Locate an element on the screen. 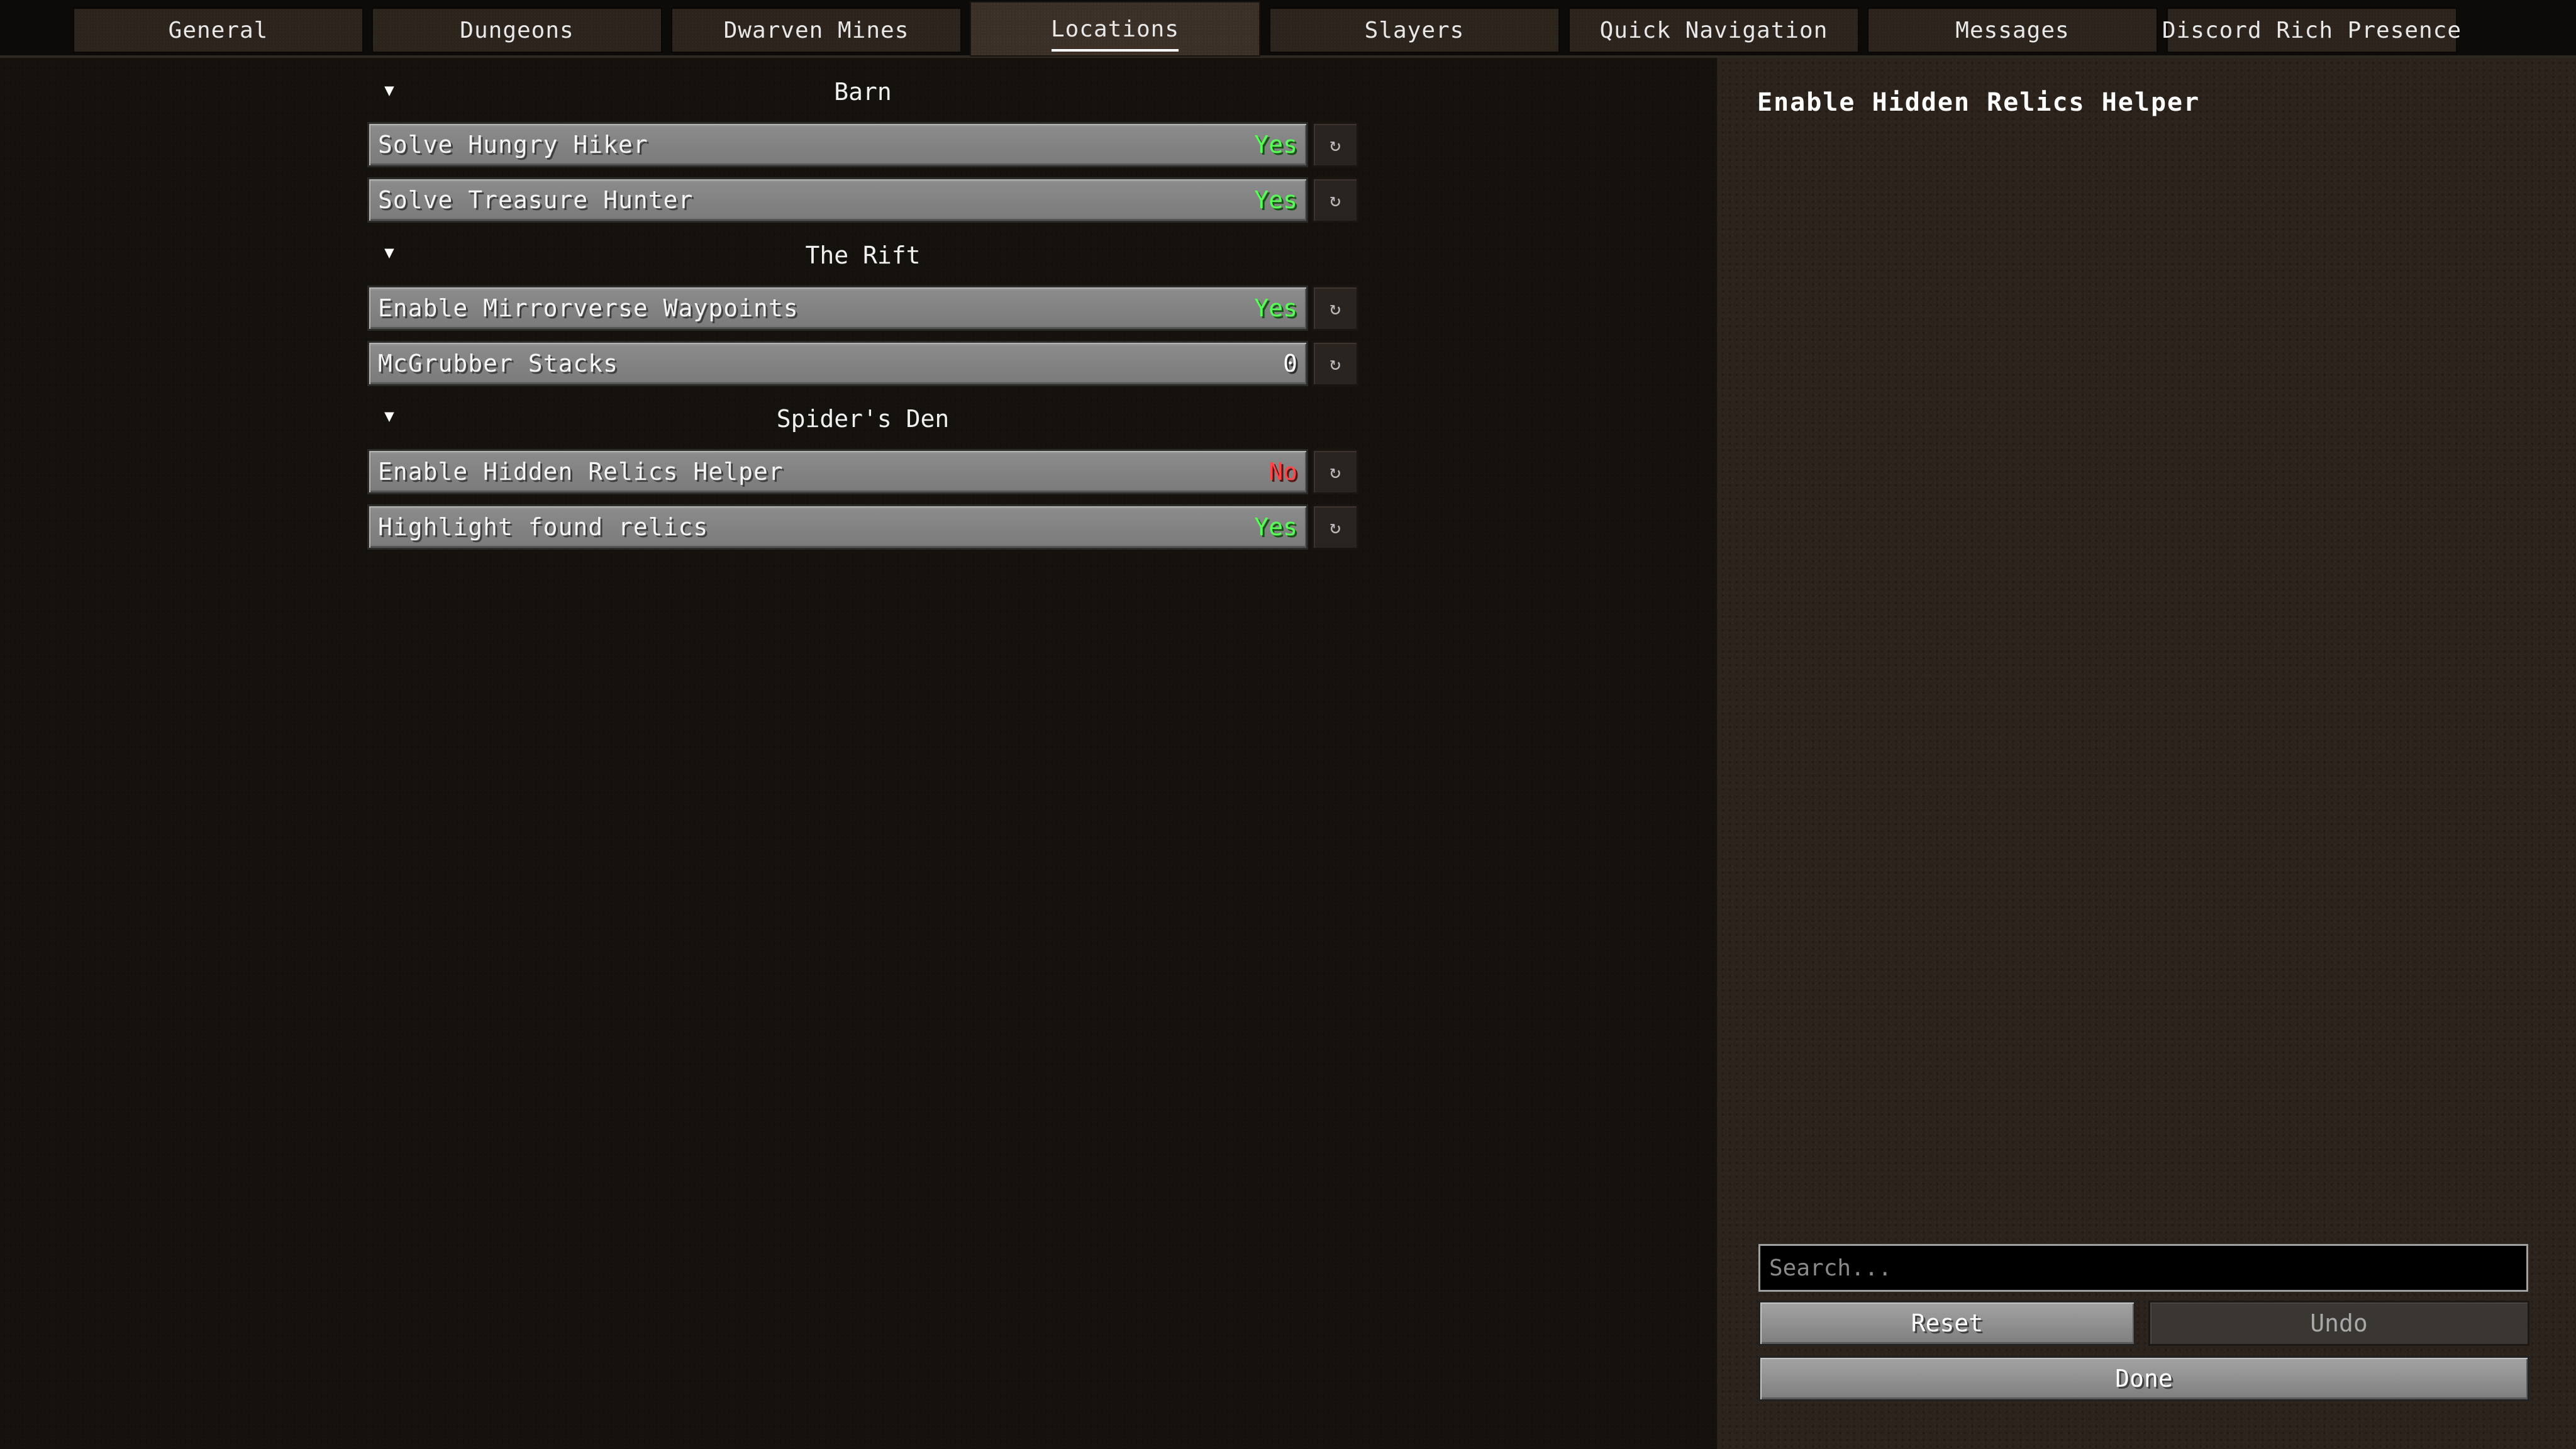 The width and height of the screenshot is (2576, 1449). option-value: No is located at coordinates (1283, 472).